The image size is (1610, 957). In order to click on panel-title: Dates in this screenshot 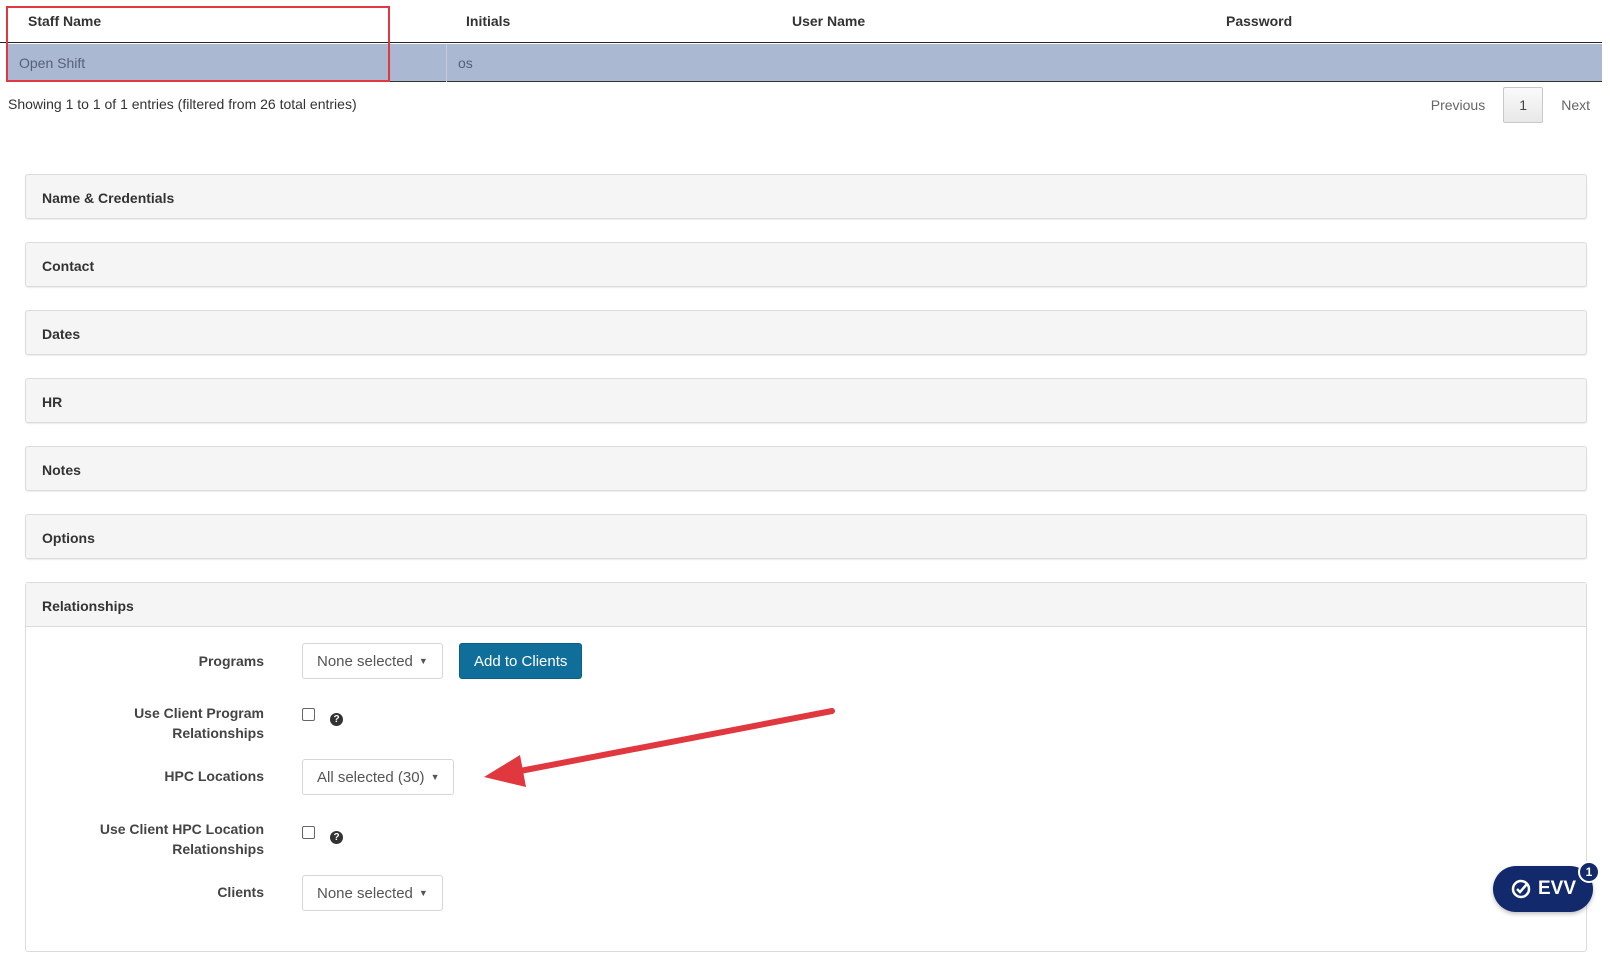, I will do `click(61, 334)`.